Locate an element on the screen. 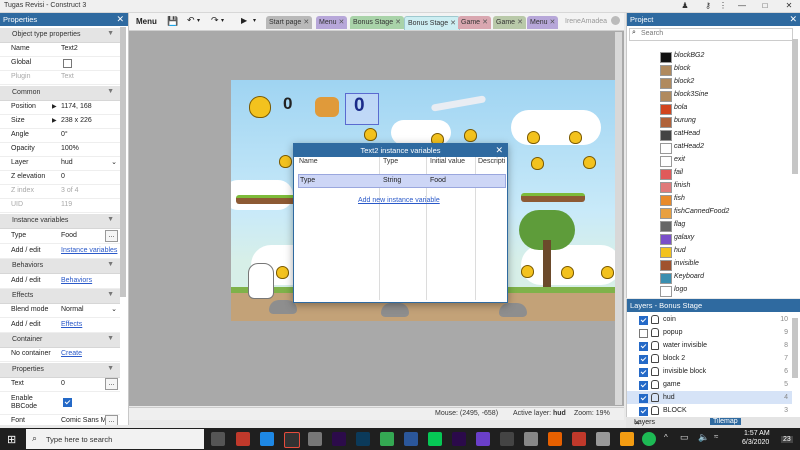 The height and width of the screenshot is (450, 800). layer-row: game 5 is located at coordinates (709, 384).